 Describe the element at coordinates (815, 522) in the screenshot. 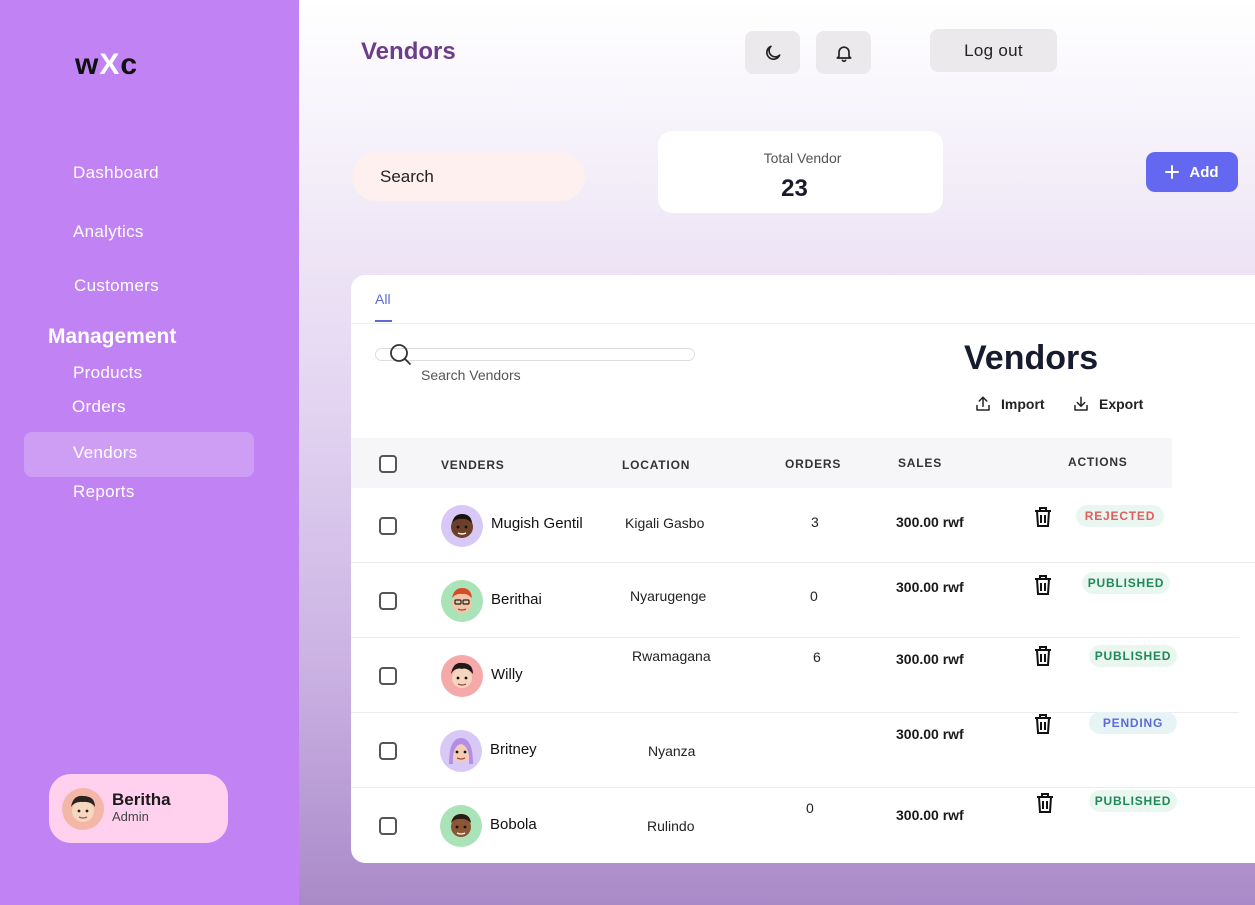

I see `vendor-orders: 3` at that location.